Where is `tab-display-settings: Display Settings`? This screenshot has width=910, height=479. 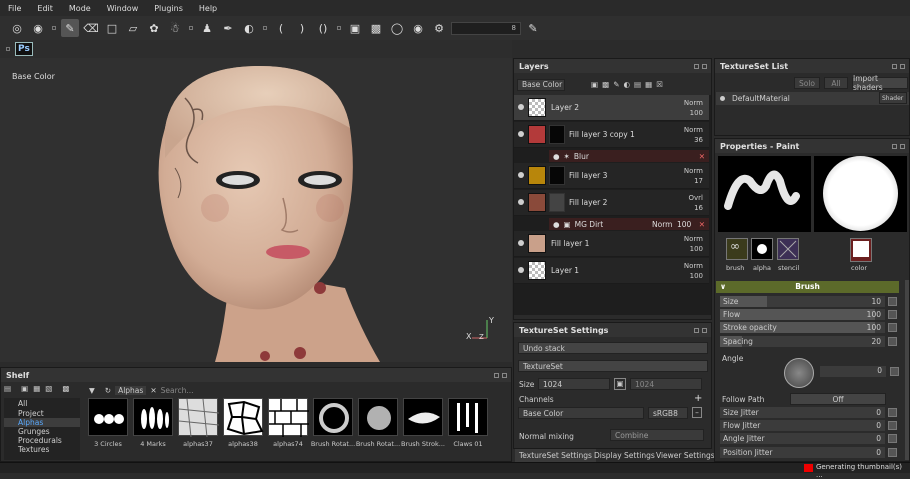 tab-display-settings: Display Settings is located at coordinates (624, 455).